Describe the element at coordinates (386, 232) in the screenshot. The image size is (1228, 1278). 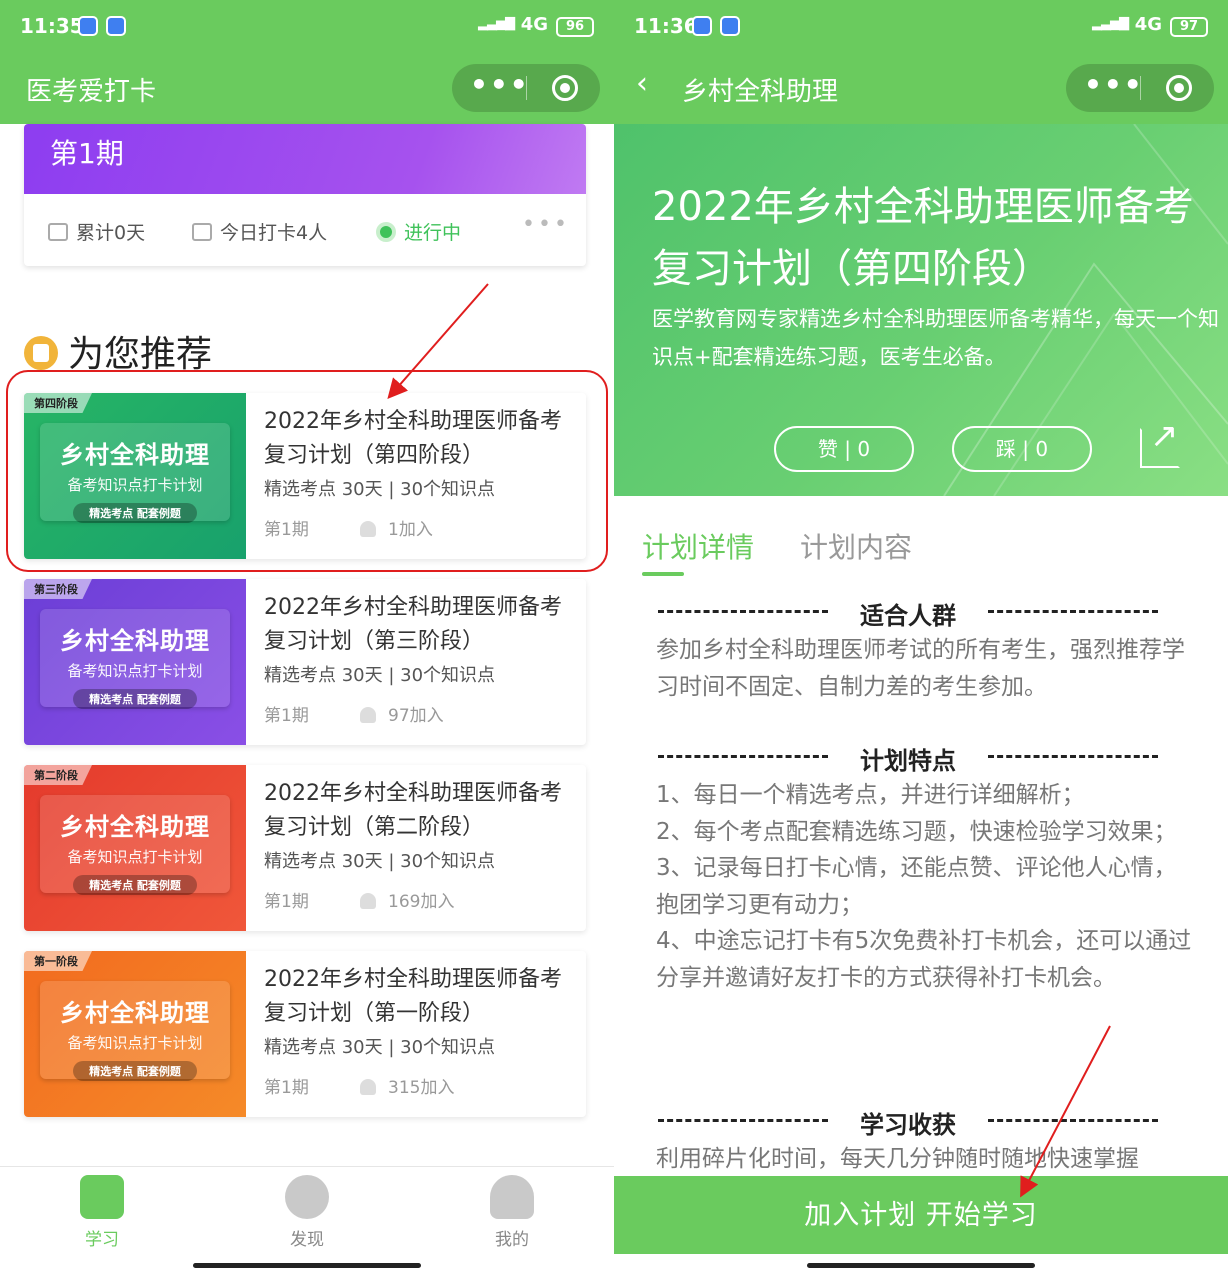
I see `ongoing-dot-icon` at that location.